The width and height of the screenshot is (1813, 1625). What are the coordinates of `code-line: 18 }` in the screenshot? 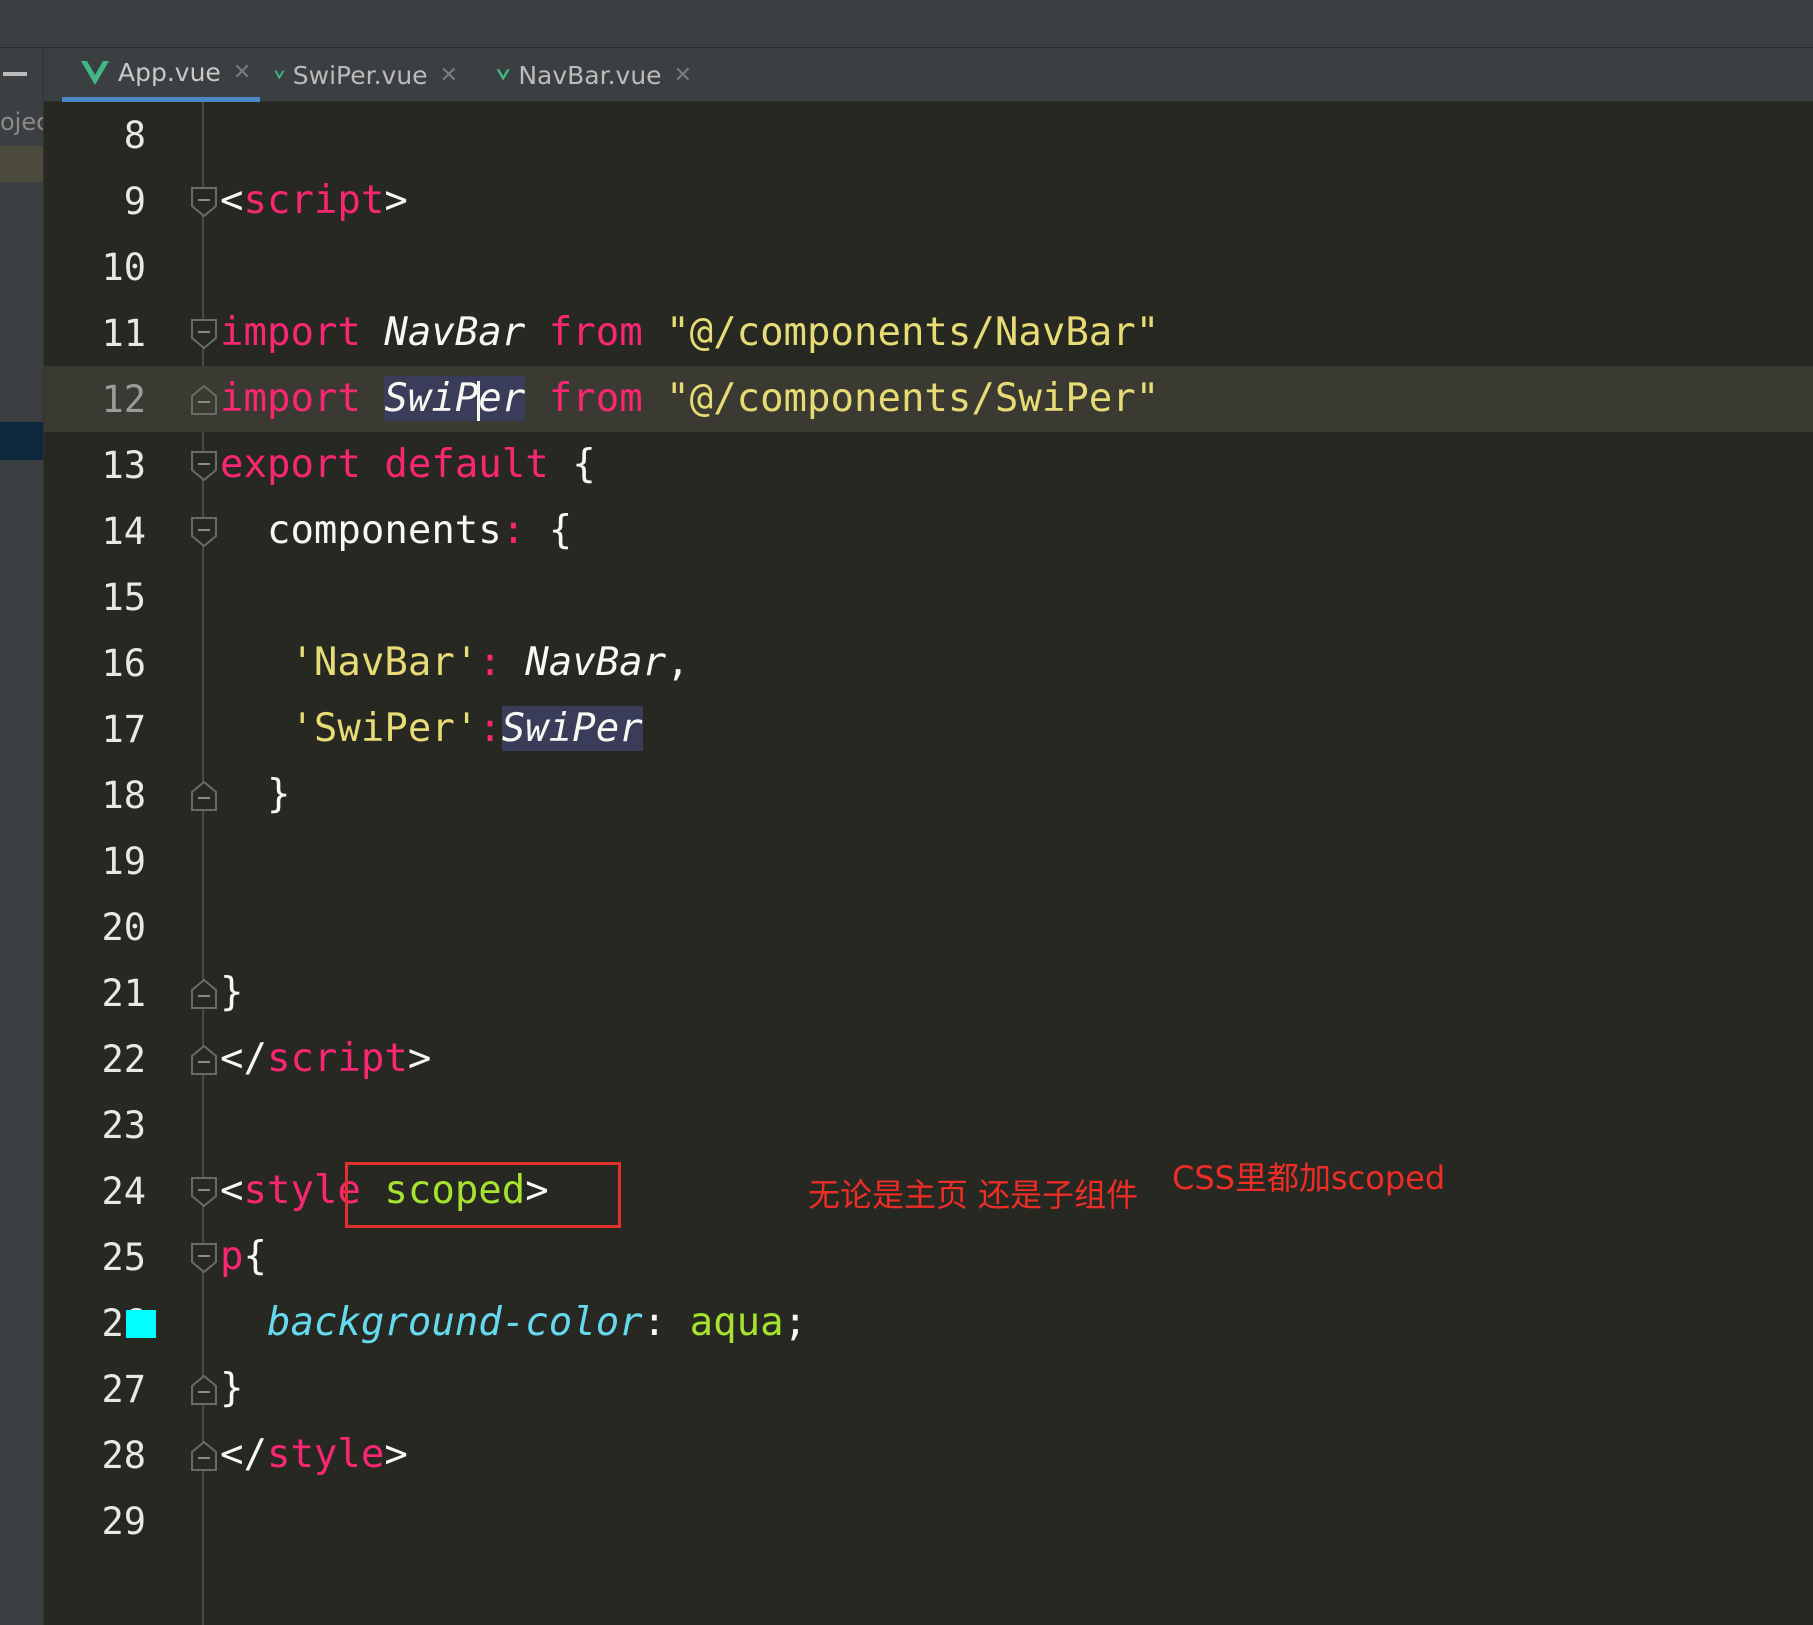 It's located at (928, 795).